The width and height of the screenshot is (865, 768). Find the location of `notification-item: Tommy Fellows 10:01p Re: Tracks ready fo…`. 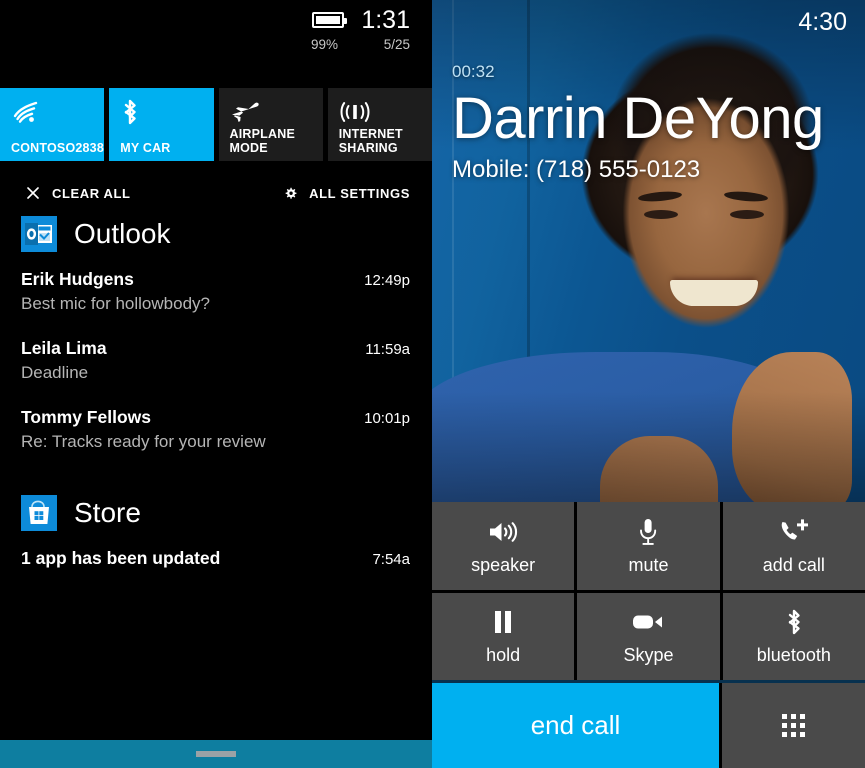

notification-item: Tommy Fellows 10:01p Re: Tracks ready fo… is located at coordinates (216, 429).